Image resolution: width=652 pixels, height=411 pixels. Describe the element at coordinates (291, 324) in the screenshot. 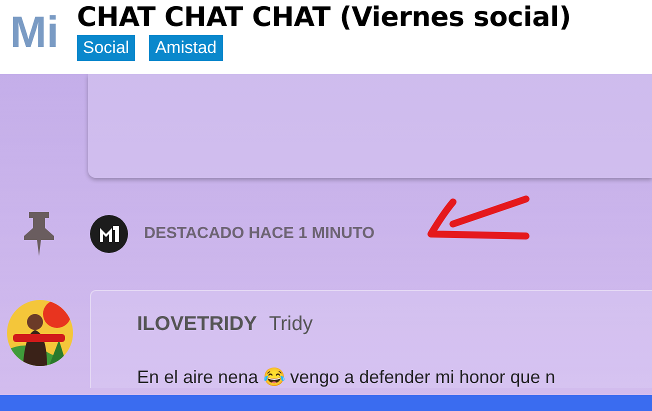

I see `nickname: Tridy` at that location.